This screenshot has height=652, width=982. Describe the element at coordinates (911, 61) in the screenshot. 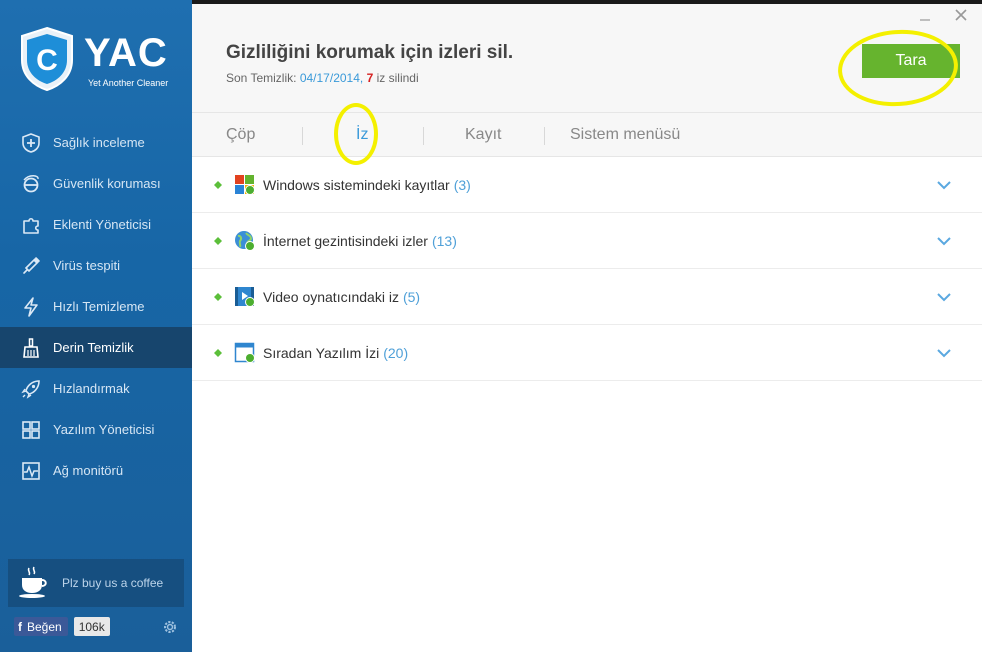

I see `scan-button: Tara` at that location.